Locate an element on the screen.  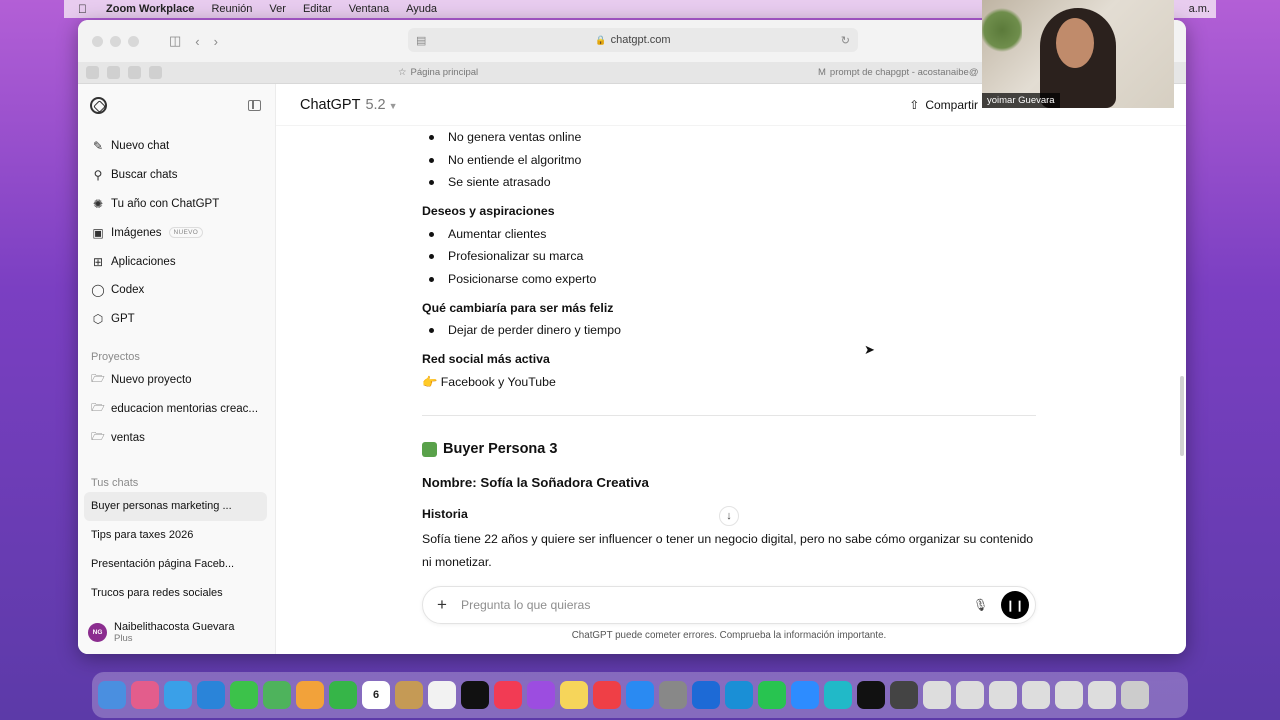
main-scrollbar is located at coordinates (1182, 416).